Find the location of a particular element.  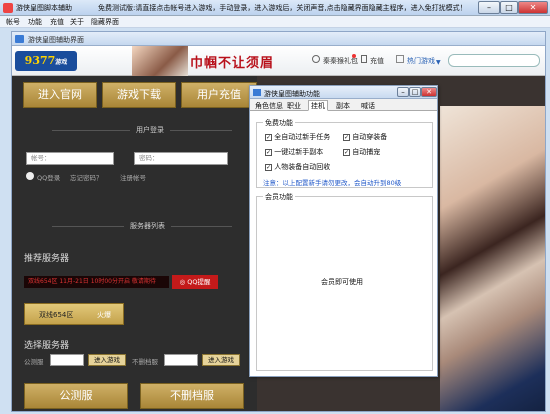

qq-icon is located at coordinates (30, 176).